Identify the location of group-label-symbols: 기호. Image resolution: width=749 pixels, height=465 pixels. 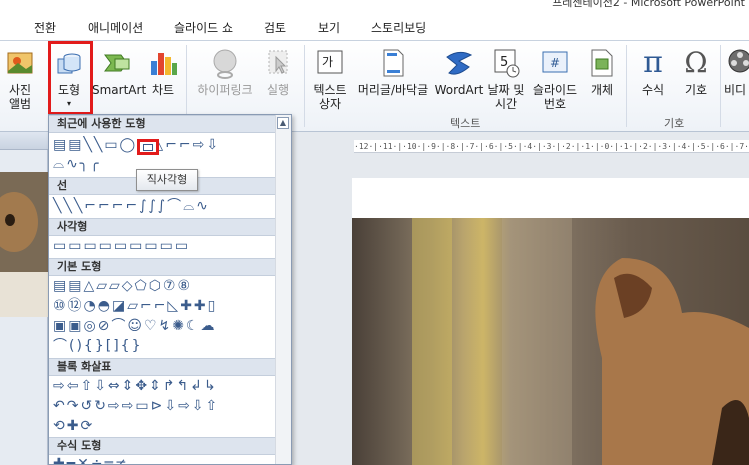
(674, 123).